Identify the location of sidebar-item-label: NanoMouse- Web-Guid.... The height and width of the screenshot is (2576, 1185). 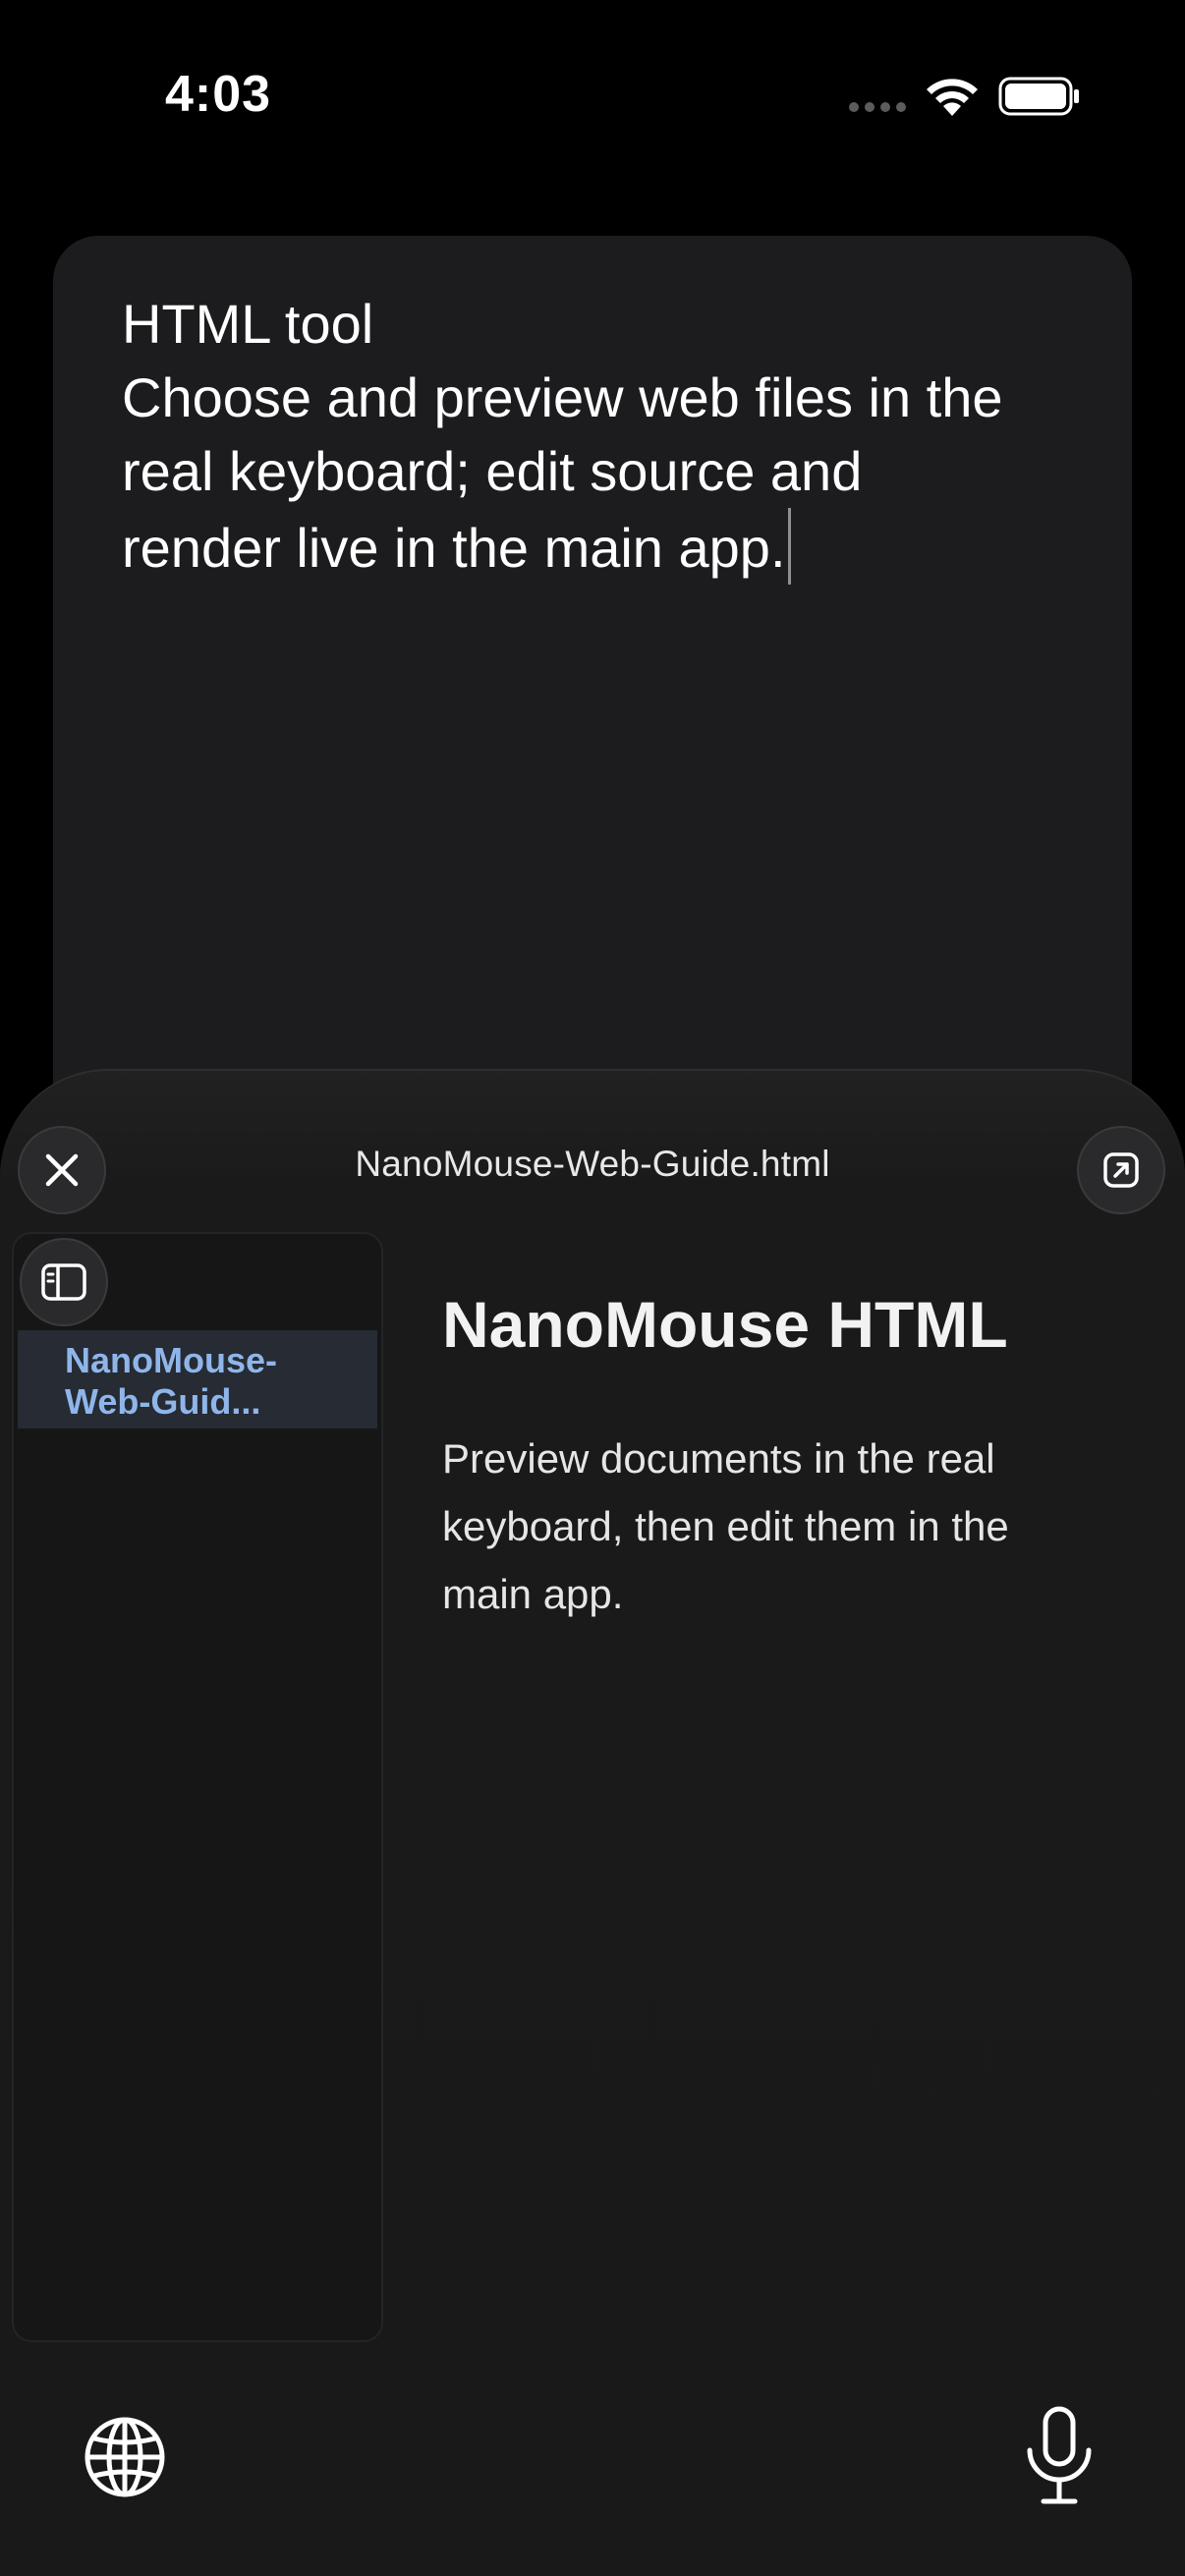
(213, 1381).